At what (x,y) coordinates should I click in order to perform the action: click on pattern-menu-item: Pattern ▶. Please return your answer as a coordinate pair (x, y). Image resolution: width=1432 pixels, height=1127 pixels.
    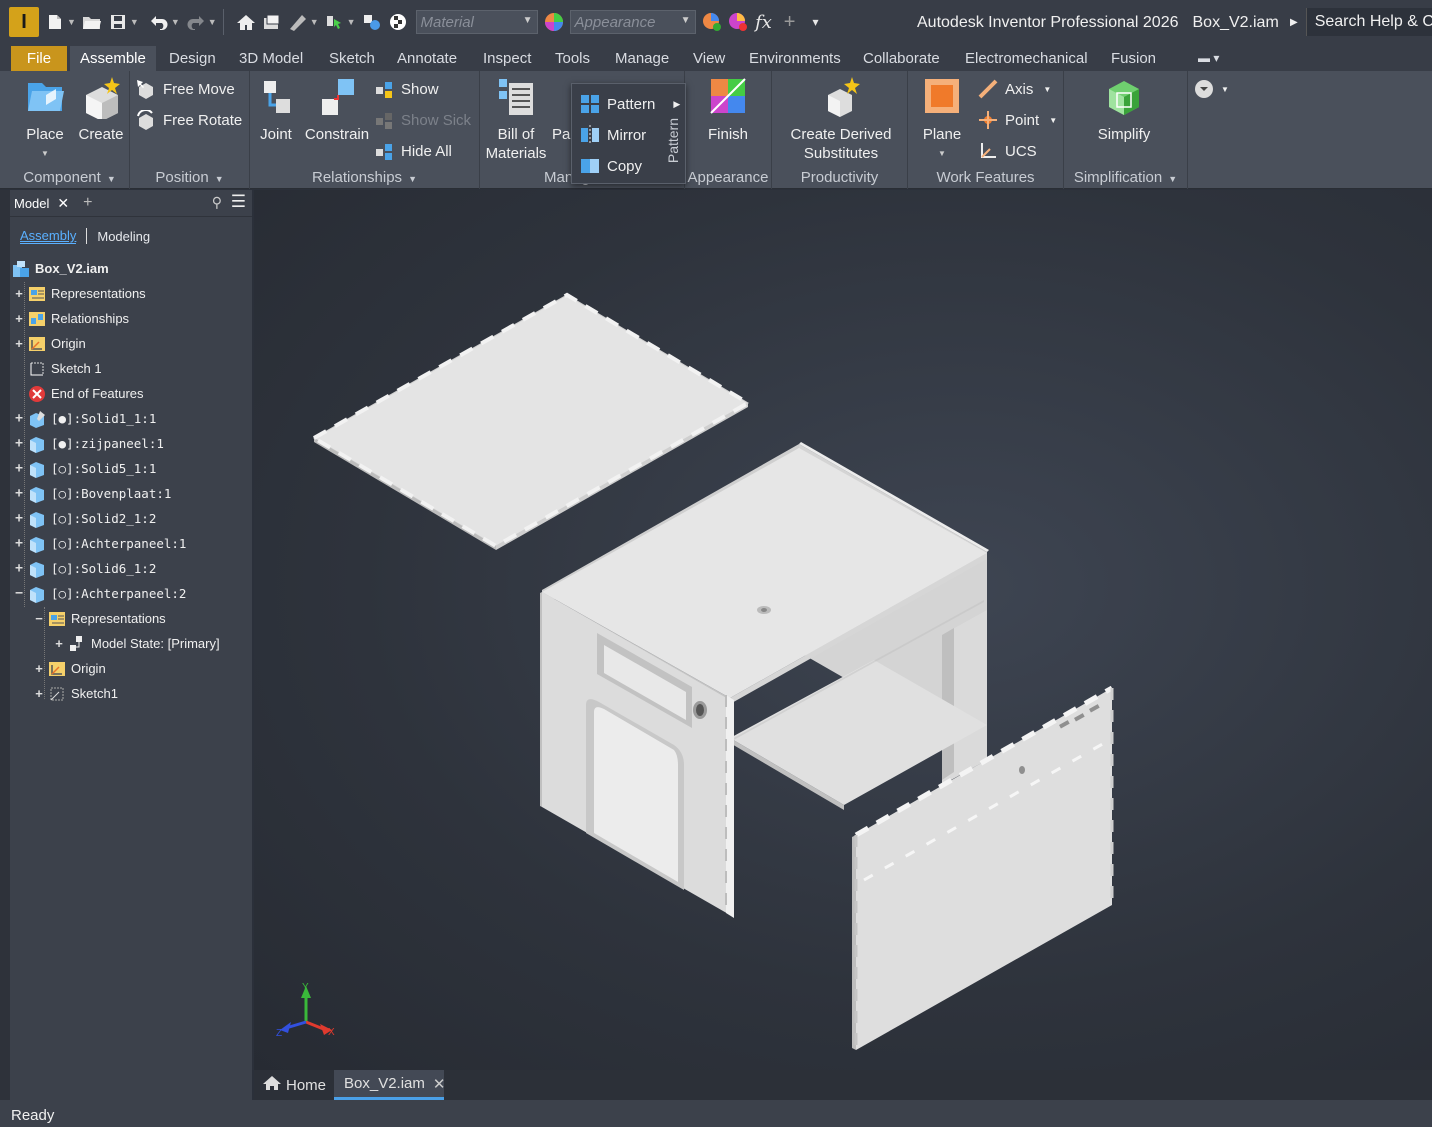
    Looking at the image, I should click on (630, 104).